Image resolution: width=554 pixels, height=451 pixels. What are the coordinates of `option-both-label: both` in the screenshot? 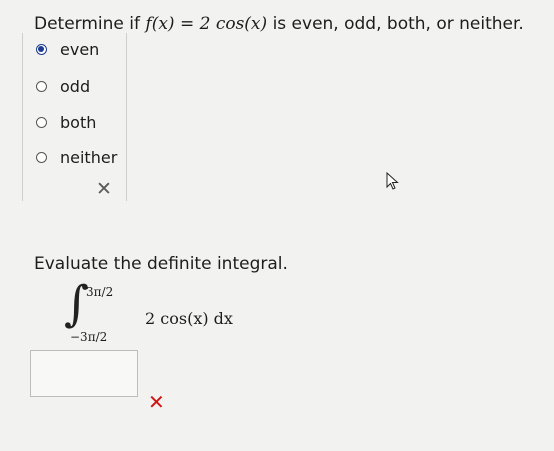 It's located at (78, 122).